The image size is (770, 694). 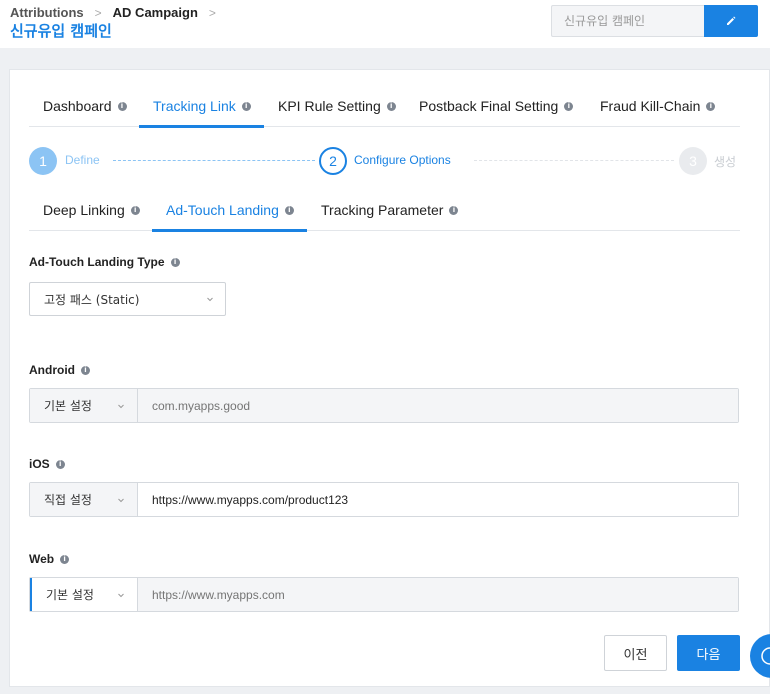 What do you see at coordinates (39, 464) in the screenshot?
I see `label-text: iOS` at bounding box center [39, 464].